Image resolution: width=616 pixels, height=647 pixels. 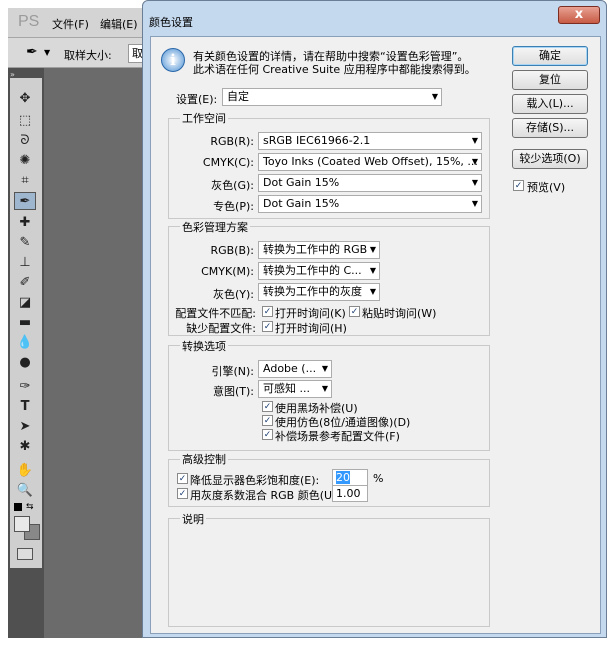 I want to click on ws-gray-value: Dot Gain 15%, so click(x=301, y=182).